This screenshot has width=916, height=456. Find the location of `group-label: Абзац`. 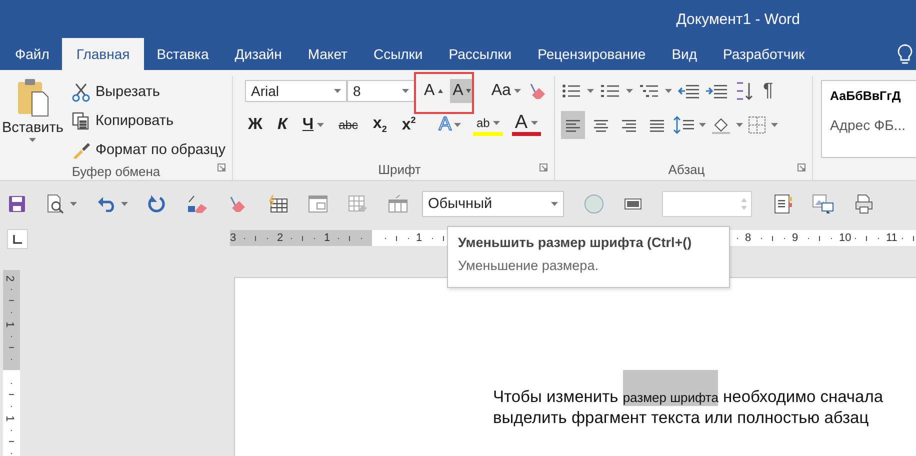

group-label: Абзац is located at coordinates (686, 169).